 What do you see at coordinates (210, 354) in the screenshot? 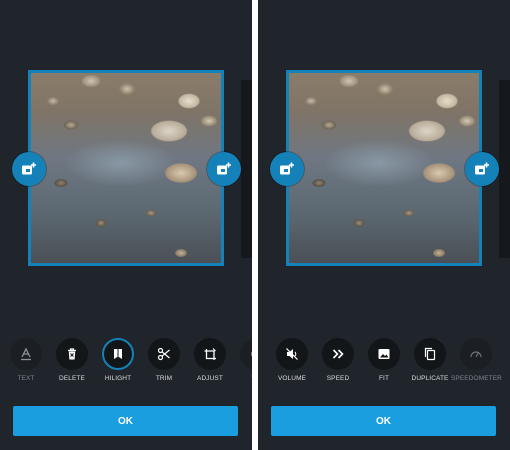
I see `adjust-icon` at bounding box center [210, 354].